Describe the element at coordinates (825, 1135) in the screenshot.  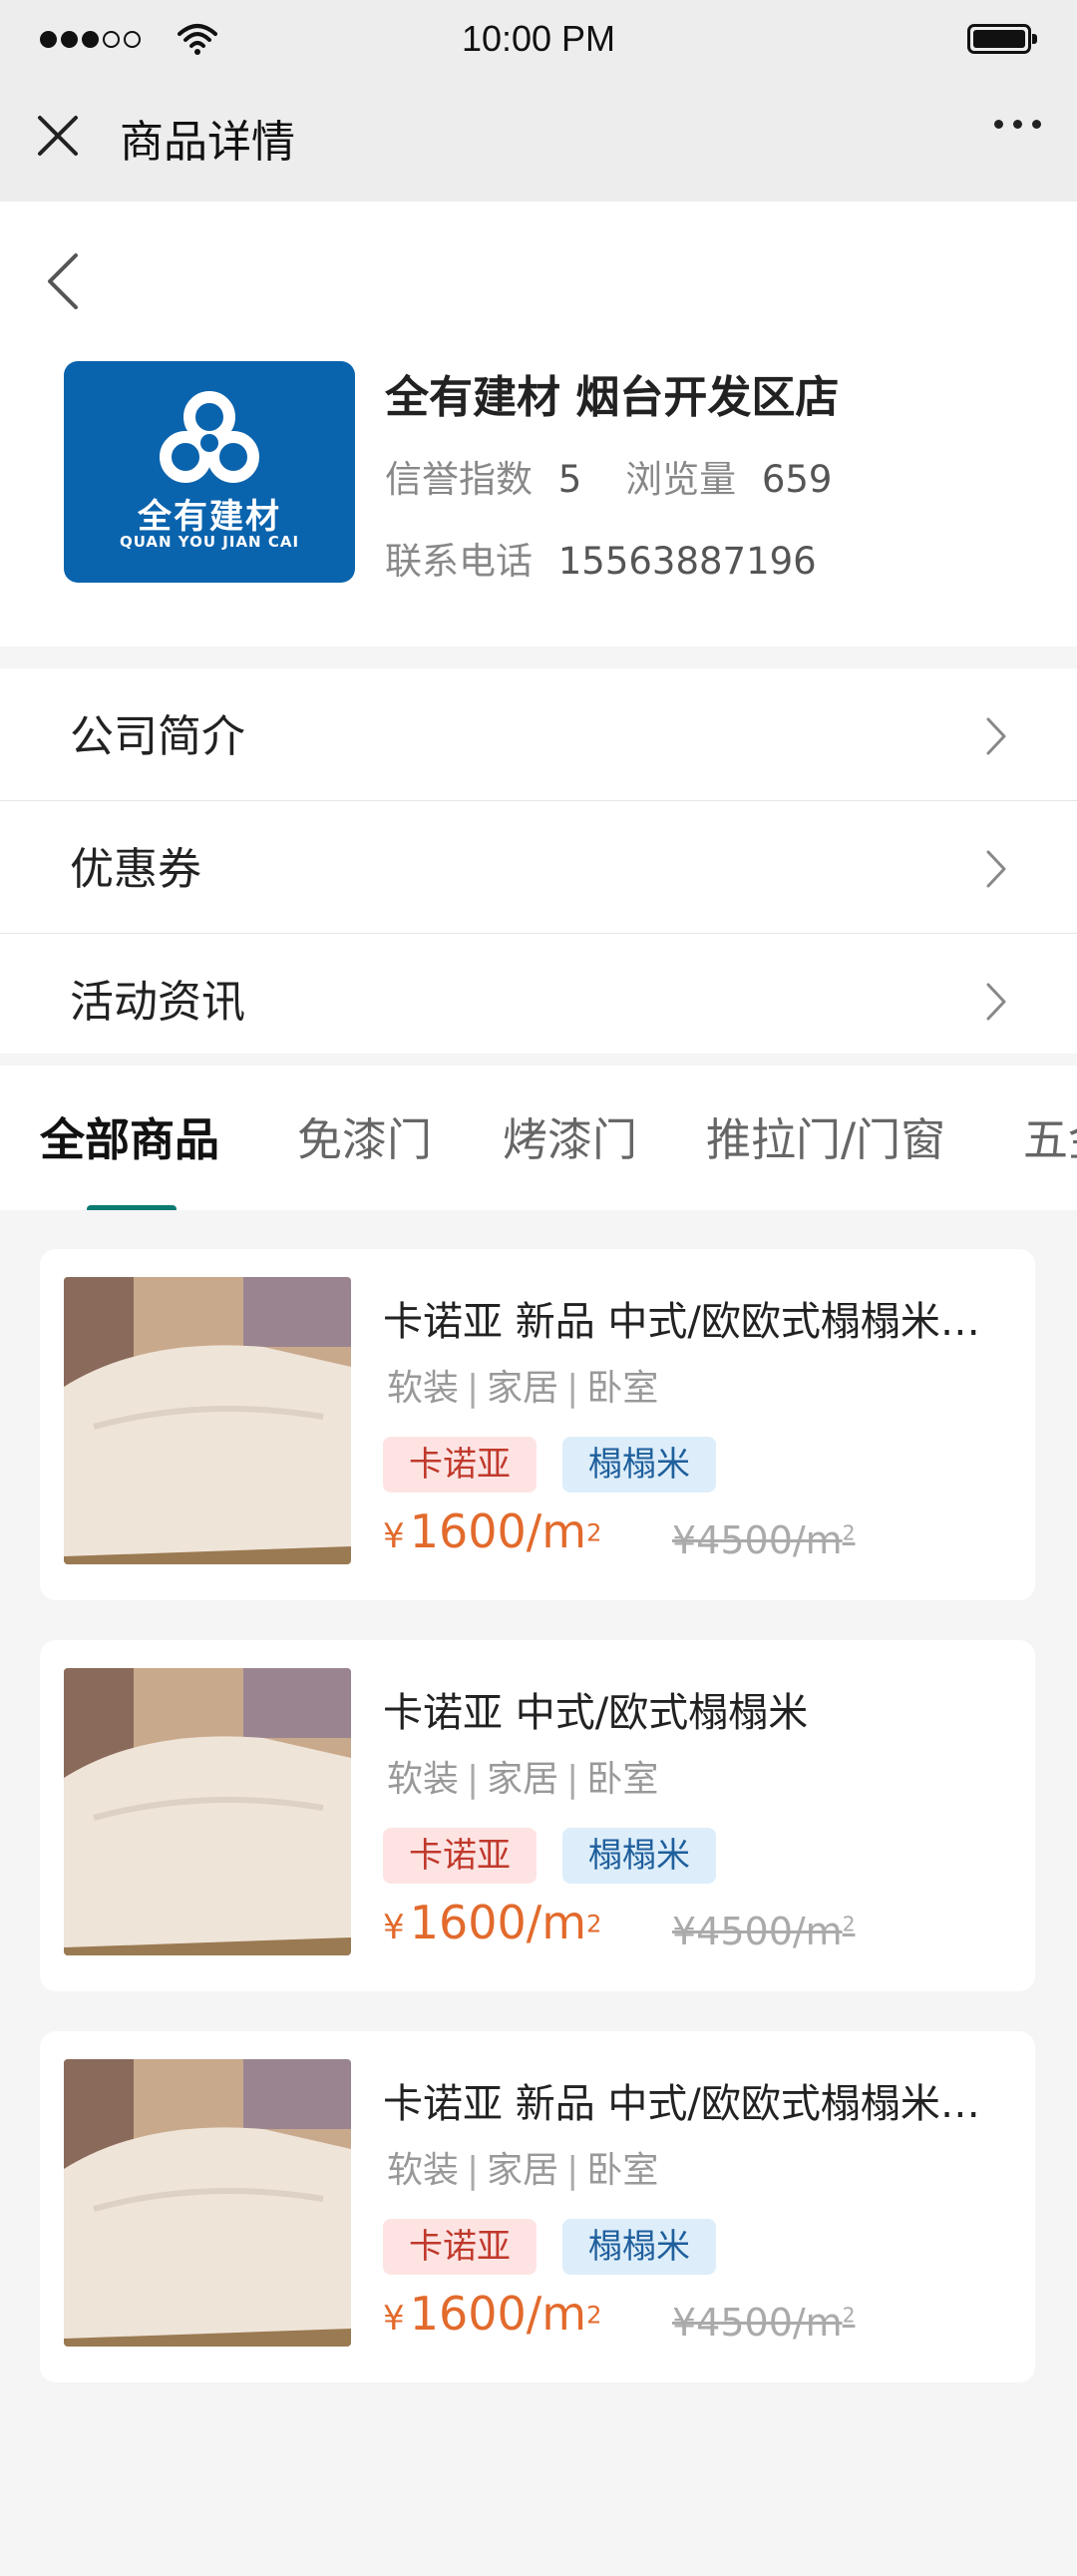
I see `tab-sliding-door-window: 推拉门/门窗` at that location.